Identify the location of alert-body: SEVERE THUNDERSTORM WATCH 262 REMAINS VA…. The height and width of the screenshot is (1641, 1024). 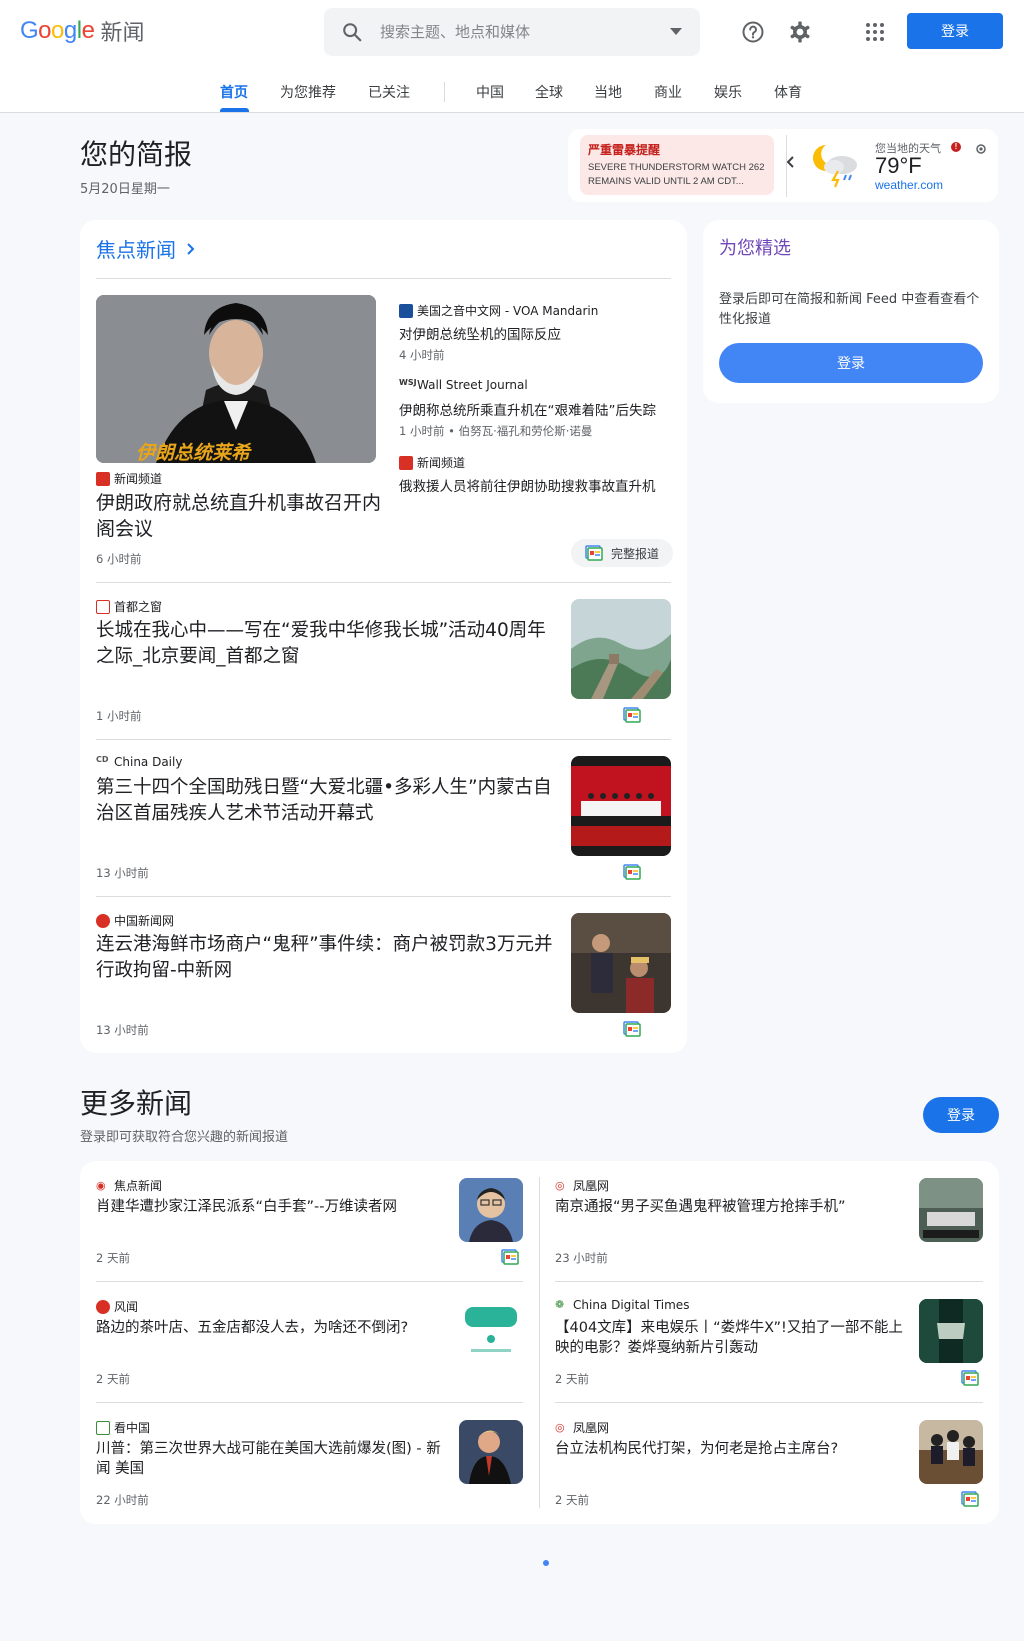
(676, 174).